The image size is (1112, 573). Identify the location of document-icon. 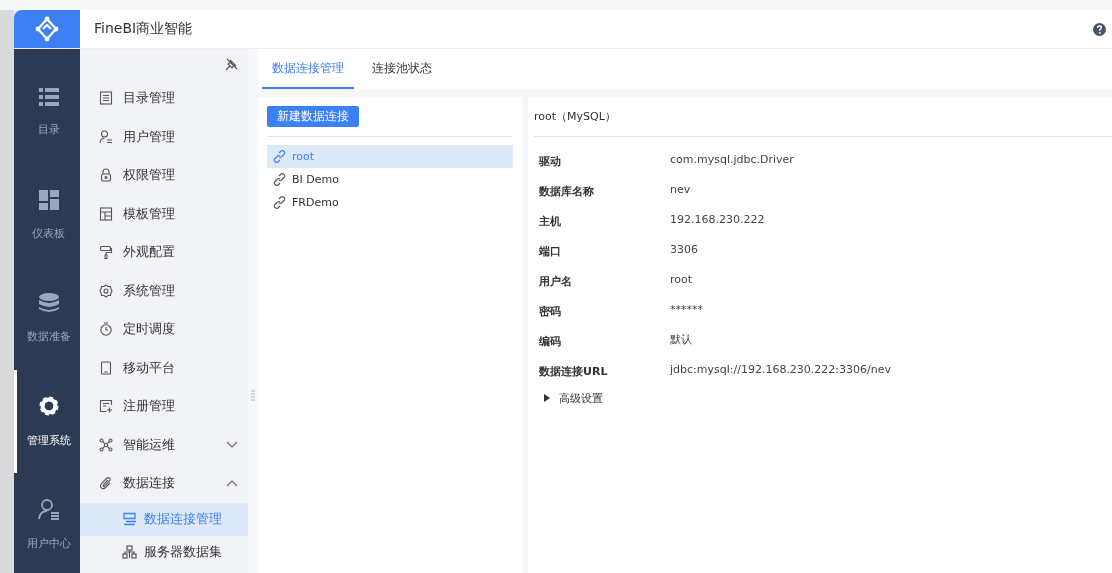
(106, 98).